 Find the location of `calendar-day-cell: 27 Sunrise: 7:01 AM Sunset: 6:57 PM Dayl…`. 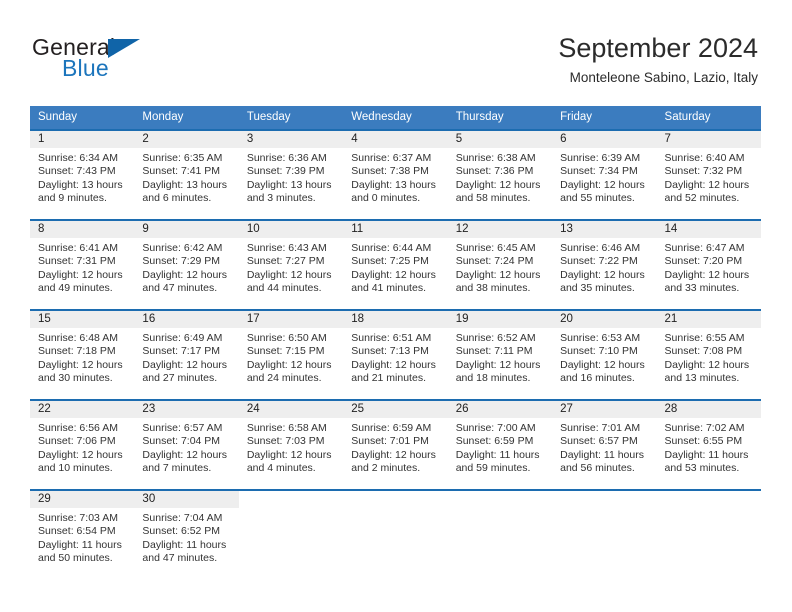

calendar-day-cell: 27 Sunrise: 7:01 AM Sunset: 6:57 PM Dayl… is located at coordinates (604, 444).